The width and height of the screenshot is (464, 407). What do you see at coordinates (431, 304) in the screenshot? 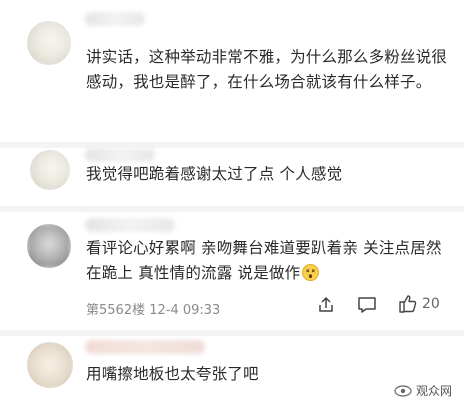
I see `like-count: 20` at bounding box center [431, 304].